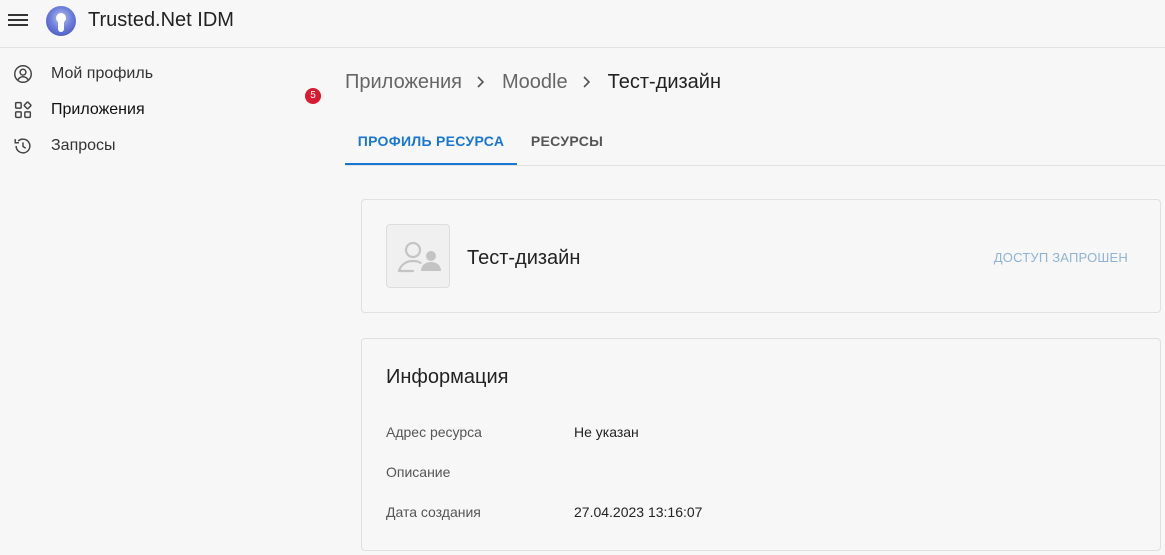 The width and height of the screenshot is (1165, 555). Describe the element at coordinates (755, 141) in the screenshot. I see `tab-bar: ПРОФИЛЬ РЕСУРСА РЕСУРСЫ` at that location.